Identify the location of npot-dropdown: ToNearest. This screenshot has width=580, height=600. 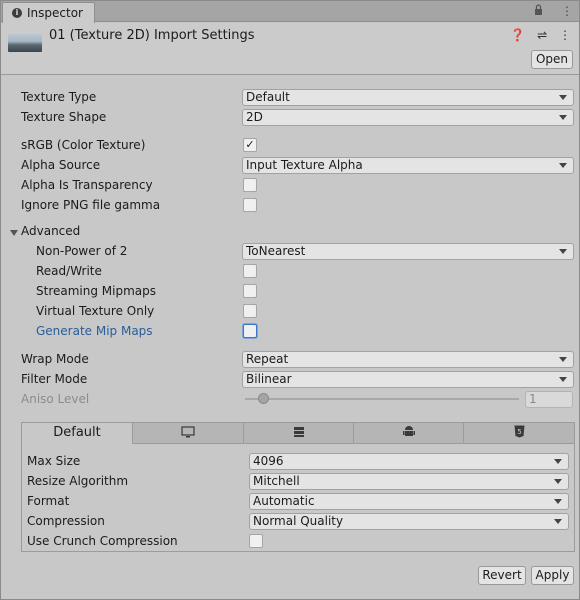
(408, 251).